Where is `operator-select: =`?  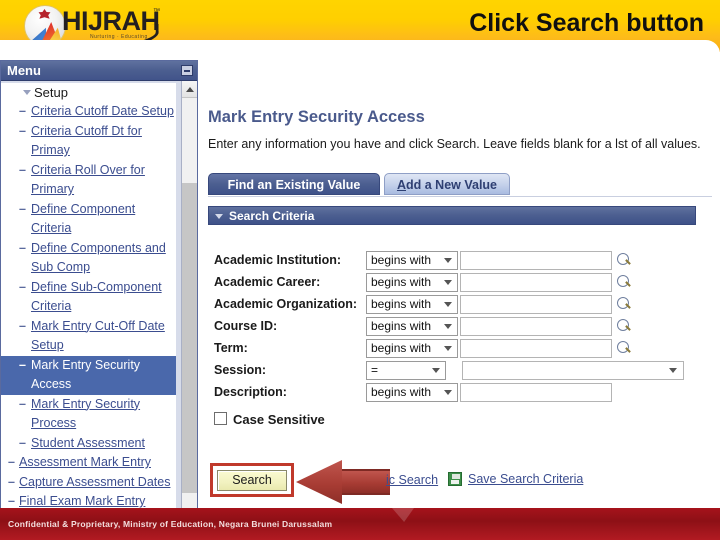 operator-select: = is located at coordinates (406, 370).